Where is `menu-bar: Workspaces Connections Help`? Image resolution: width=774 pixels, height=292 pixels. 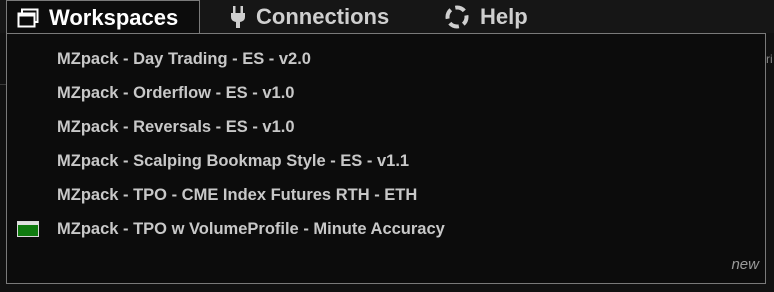
menu-bar: Workspaces Connections Help is located at coordinates (387, 17).